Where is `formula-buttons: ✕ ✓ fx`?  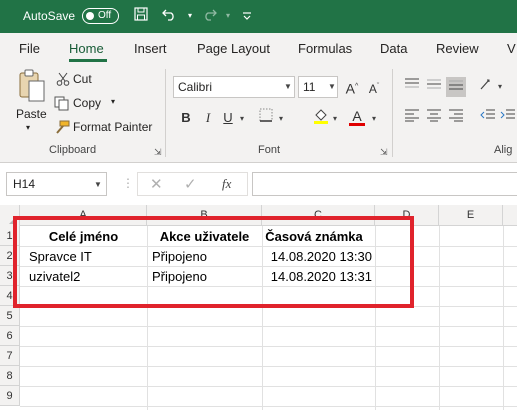 formula-buttons: ✕ ✓ fx is located at coordinates (192, 184).